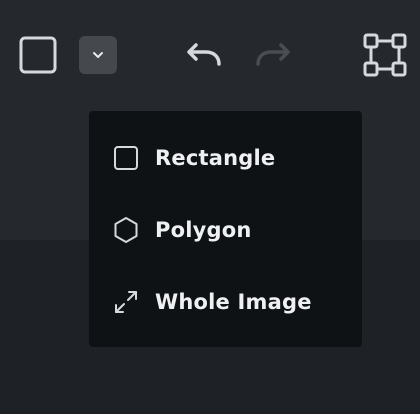  I want to click on redo-button, so click(275, 55).